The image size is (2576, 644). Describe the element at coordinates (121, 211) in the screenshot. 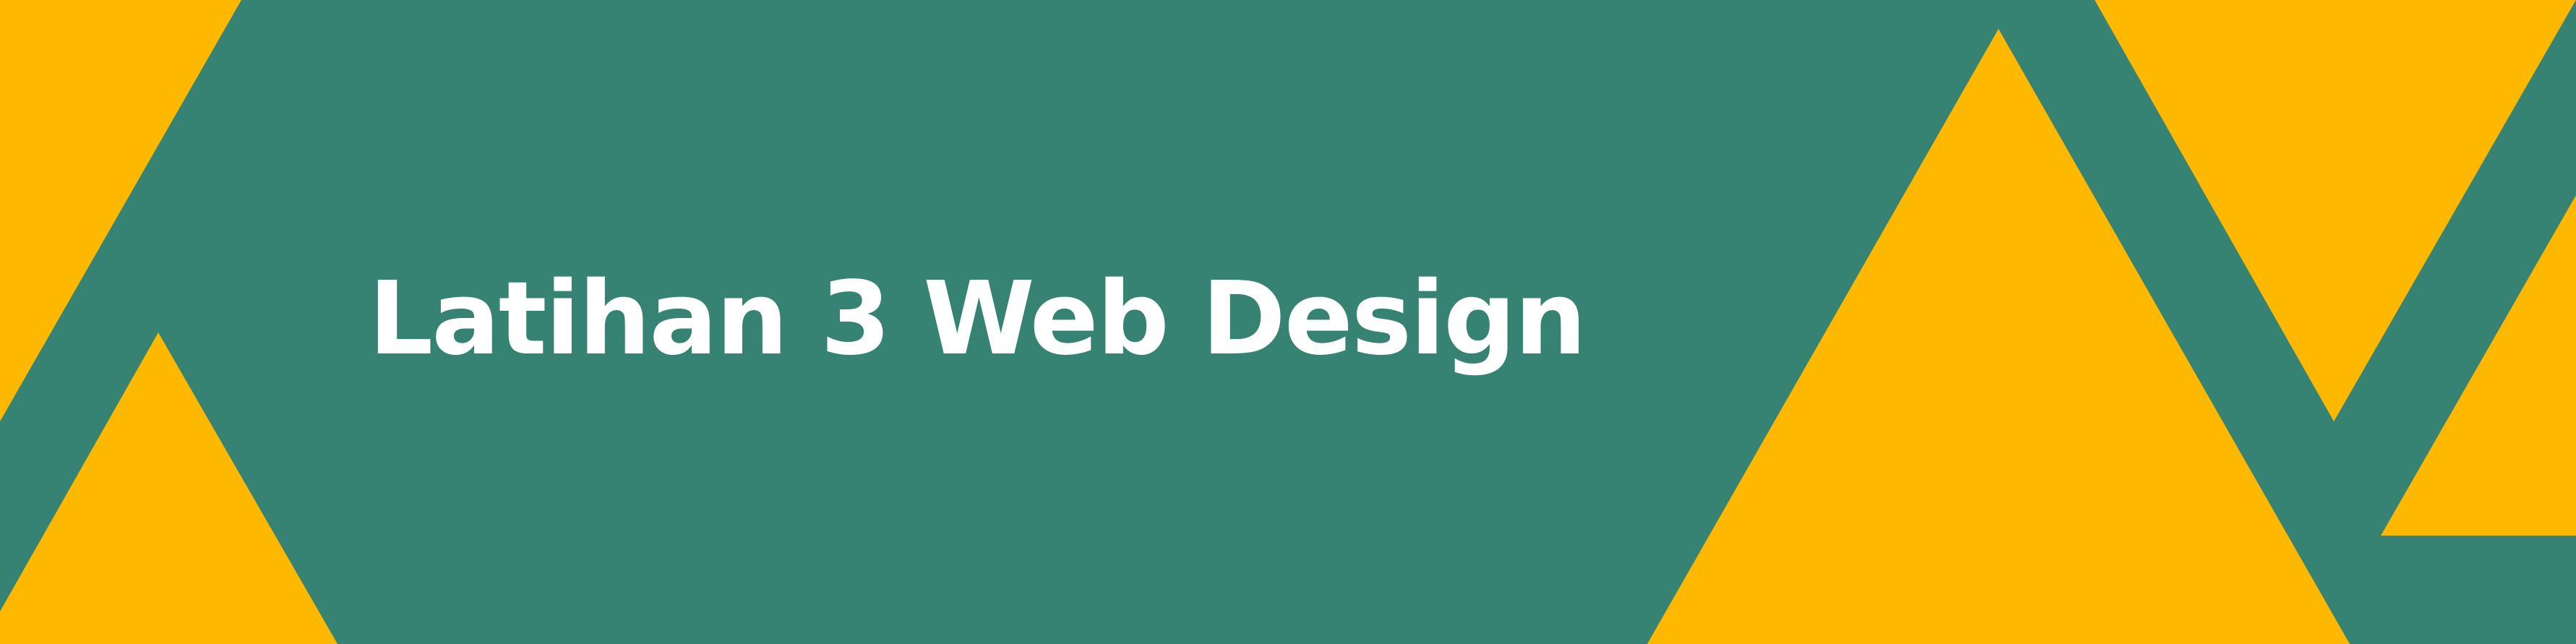

I see `triangle-top-left` at that location.